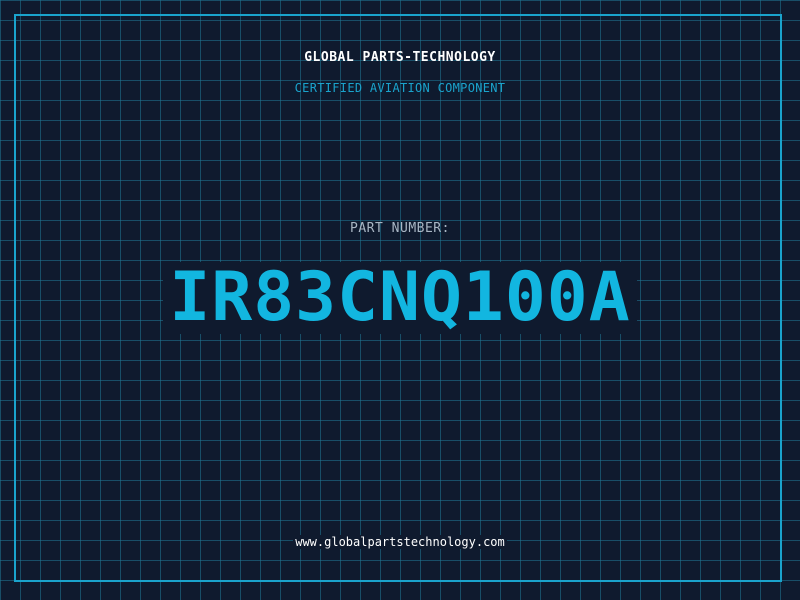  I want to click on part-number-value: IR83CNQ100A, so click(400, 298).